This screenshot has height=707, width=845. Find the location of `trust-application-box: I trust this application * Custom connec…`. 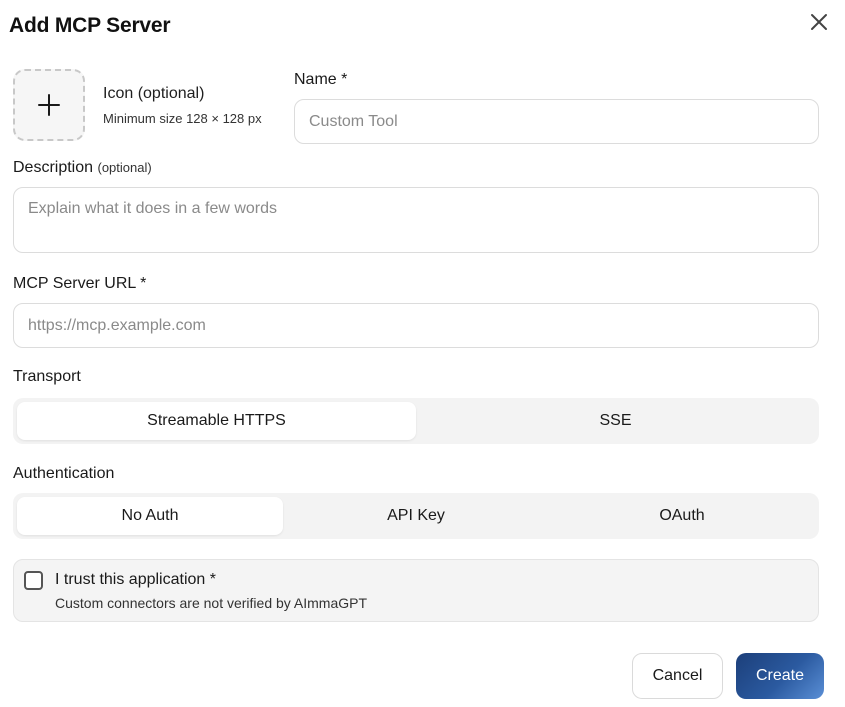

trust-application-box: I trust this application * Custom connec… is located at coordinates (416, 590).